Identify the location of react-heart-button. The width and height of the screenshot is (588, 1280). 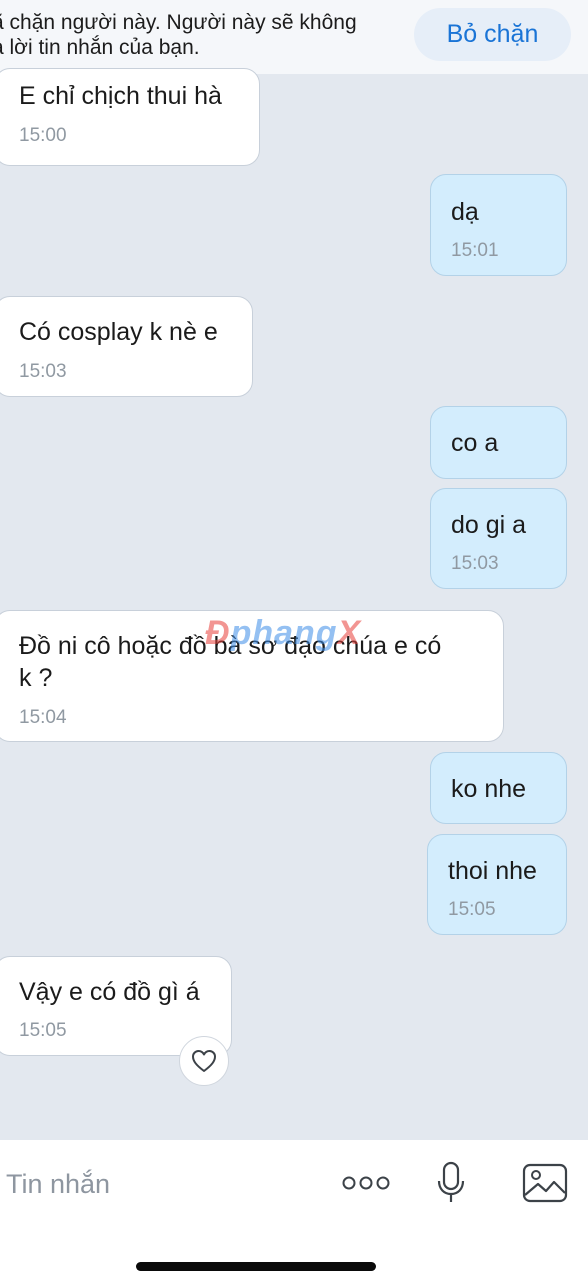
(204, 1061).